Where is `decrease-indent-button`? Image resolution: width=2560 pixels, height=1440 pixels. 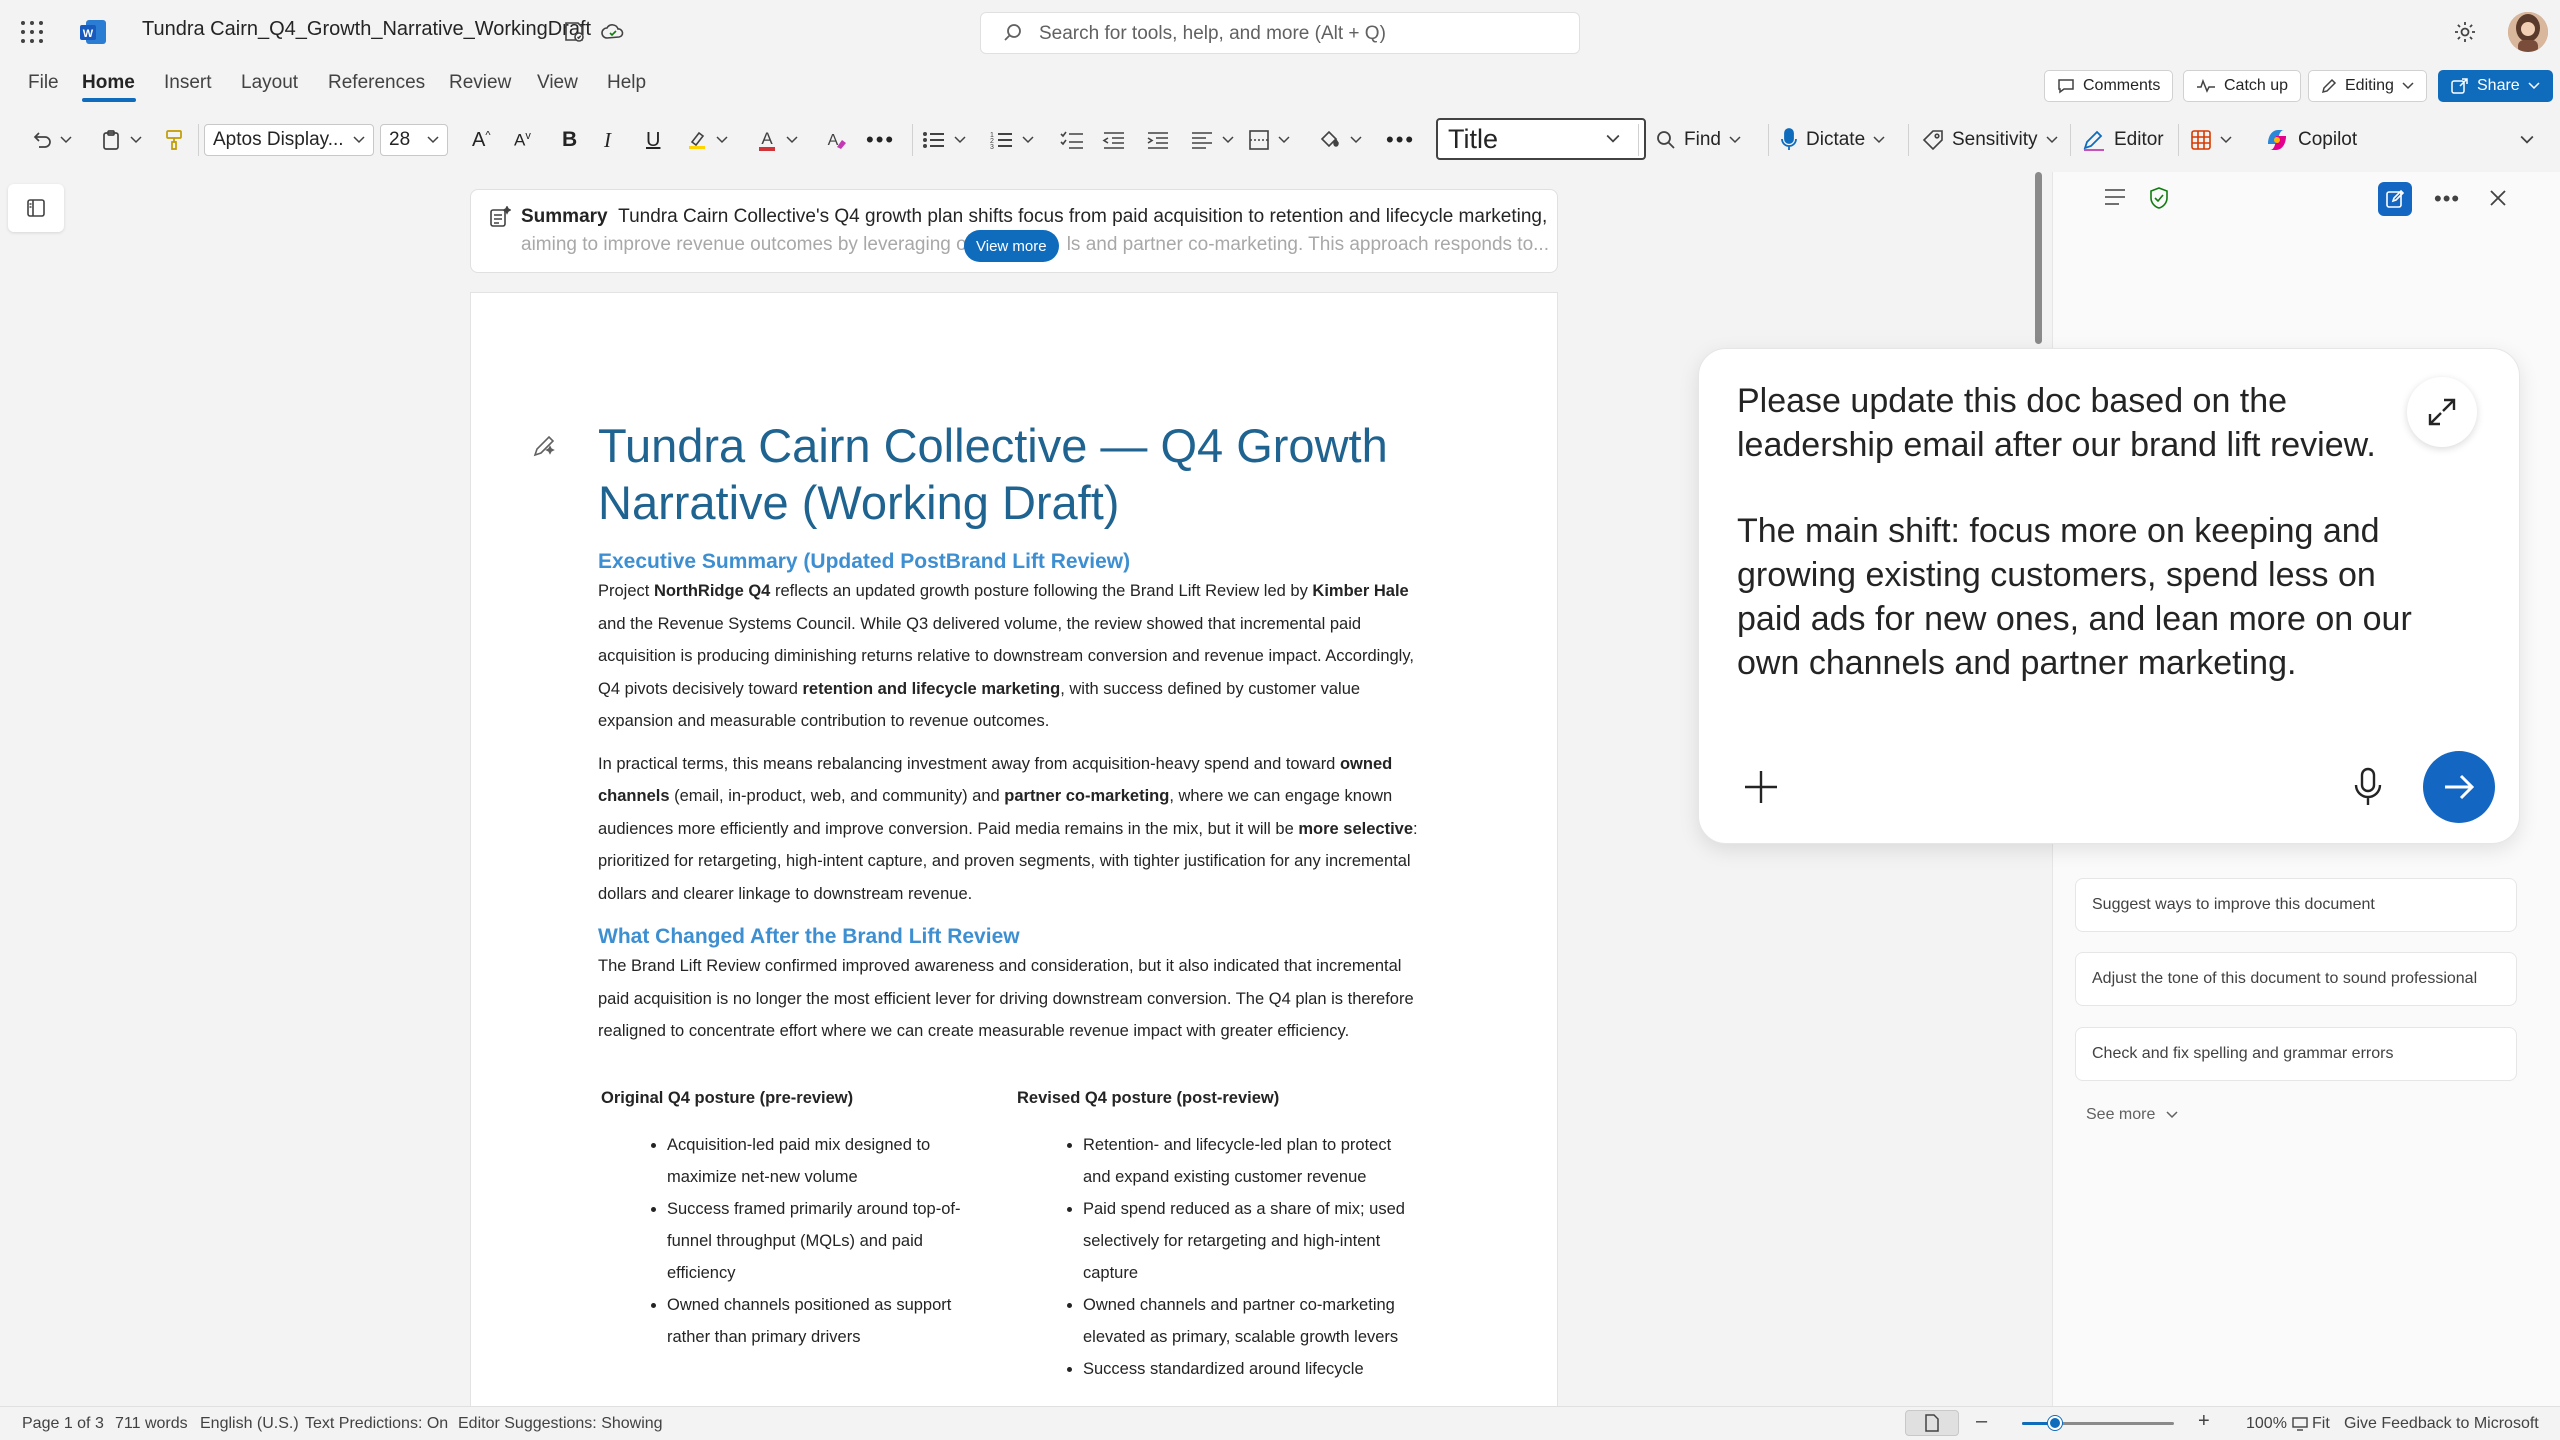 decrease-indent-button is located at coordinates (1114, 140).